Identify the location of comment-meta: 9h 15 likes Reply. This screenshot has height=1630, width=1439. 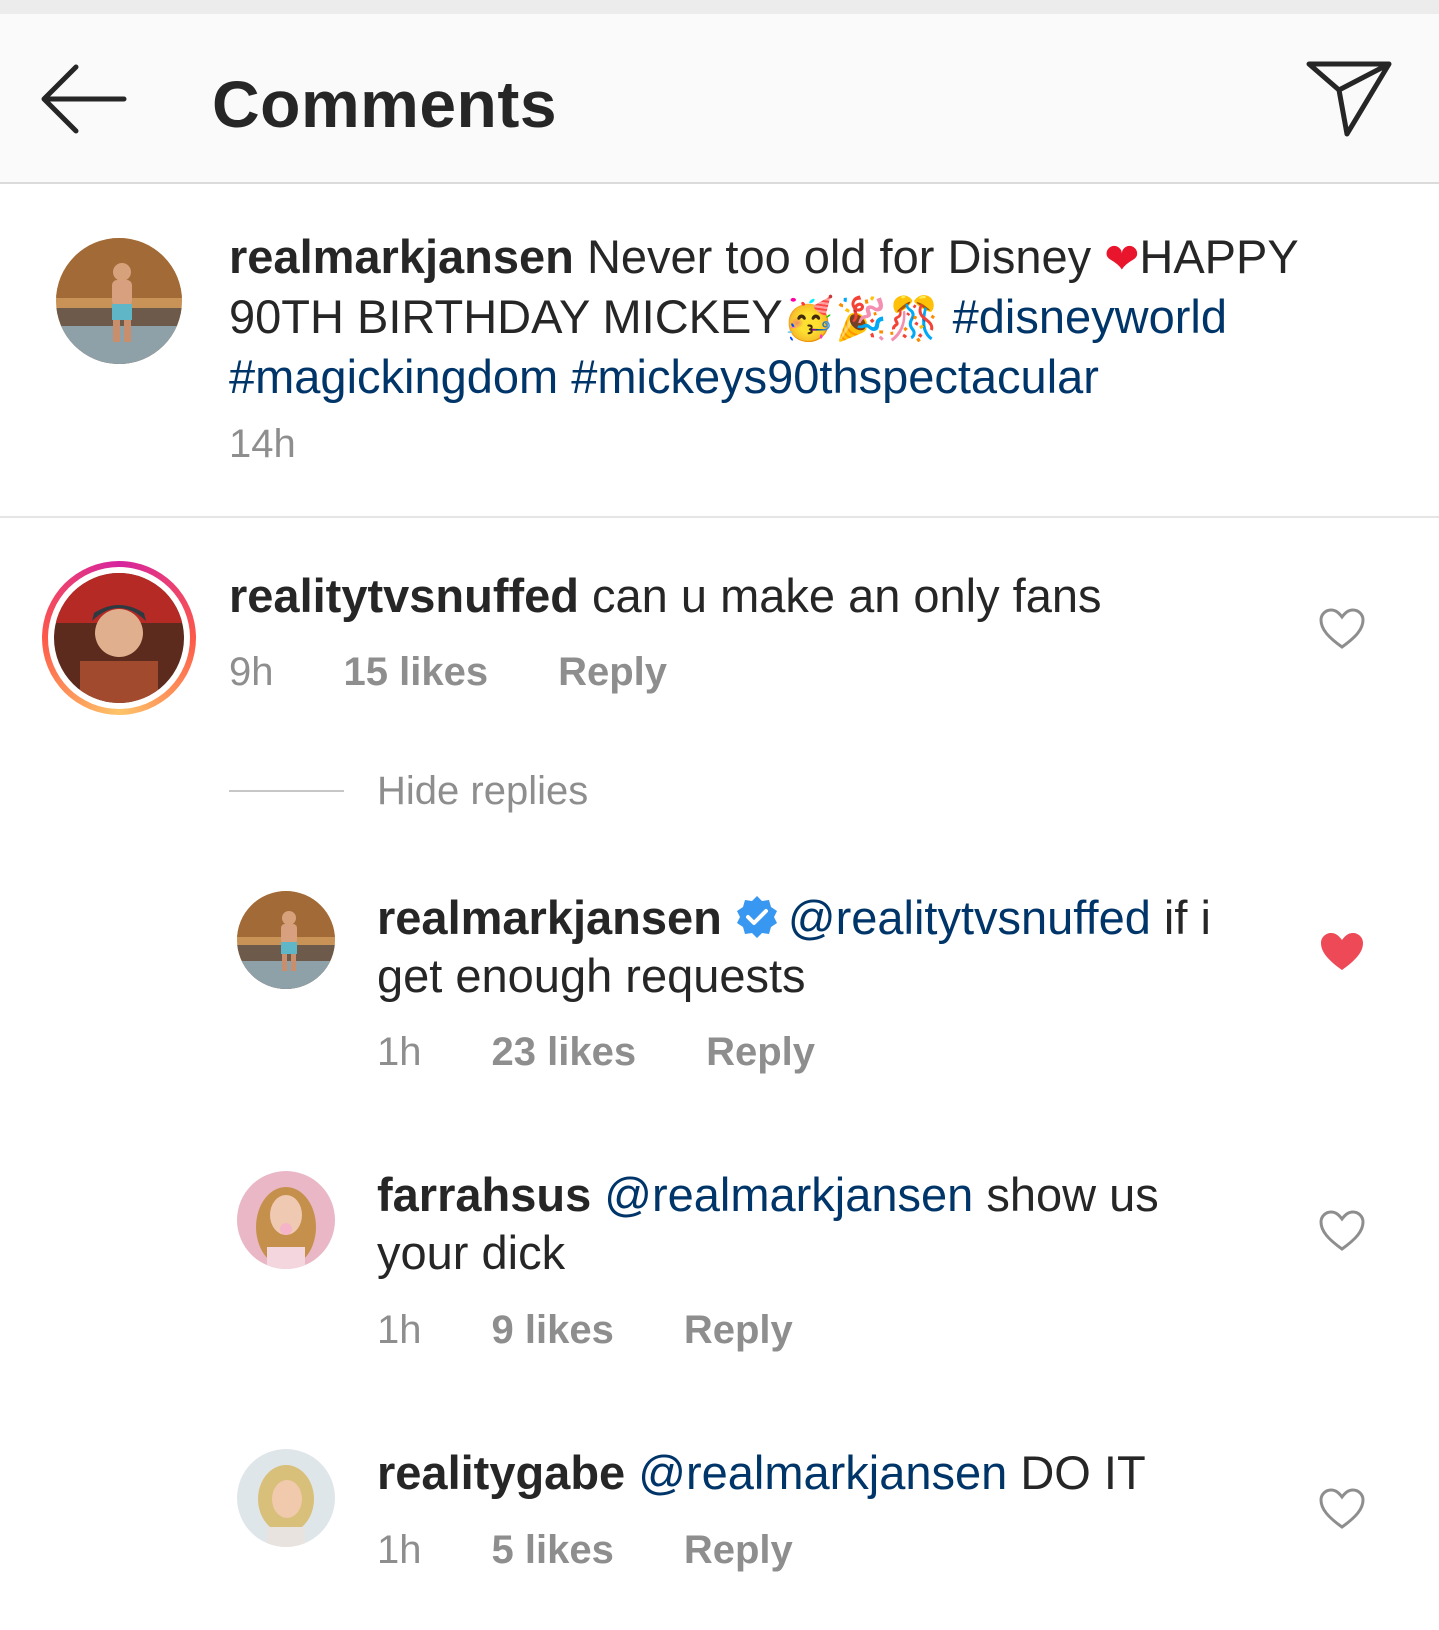
(448, 672).